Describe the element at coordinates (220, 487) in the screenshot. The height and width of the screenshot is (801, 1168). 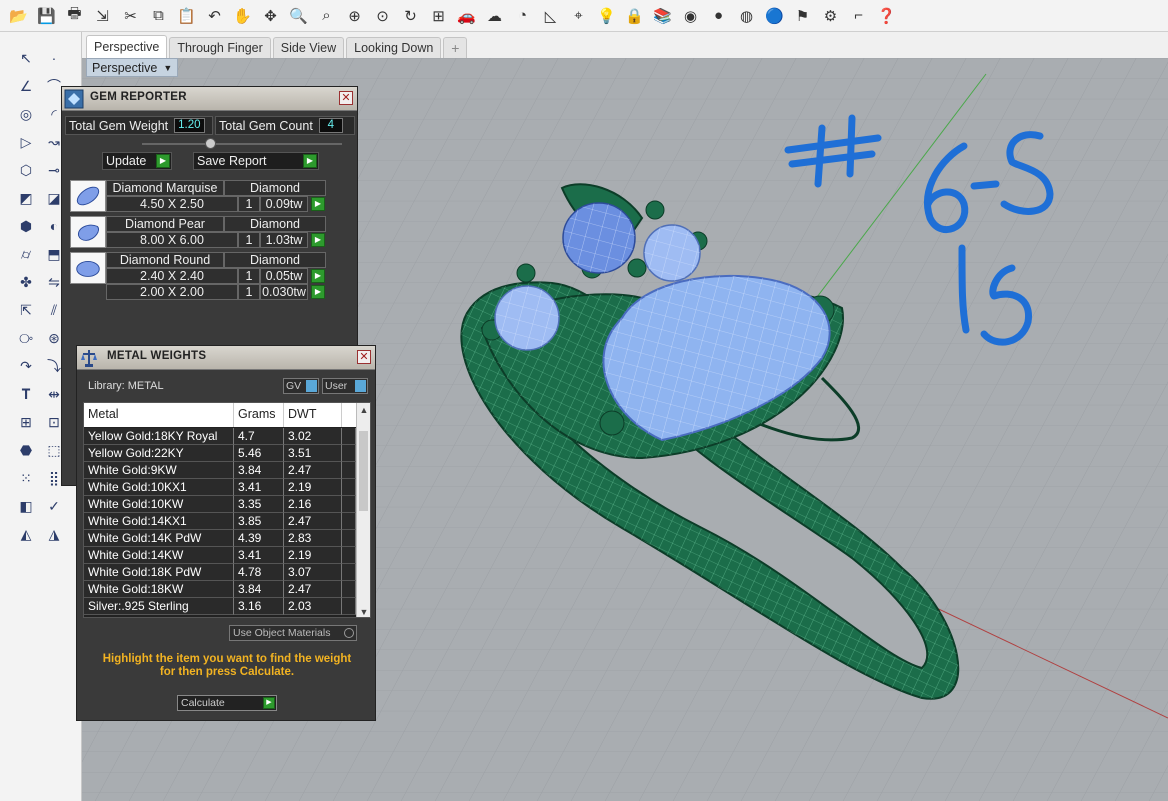
I see `table-row: White Gold:10KX1 3.41 2.19` at that location.